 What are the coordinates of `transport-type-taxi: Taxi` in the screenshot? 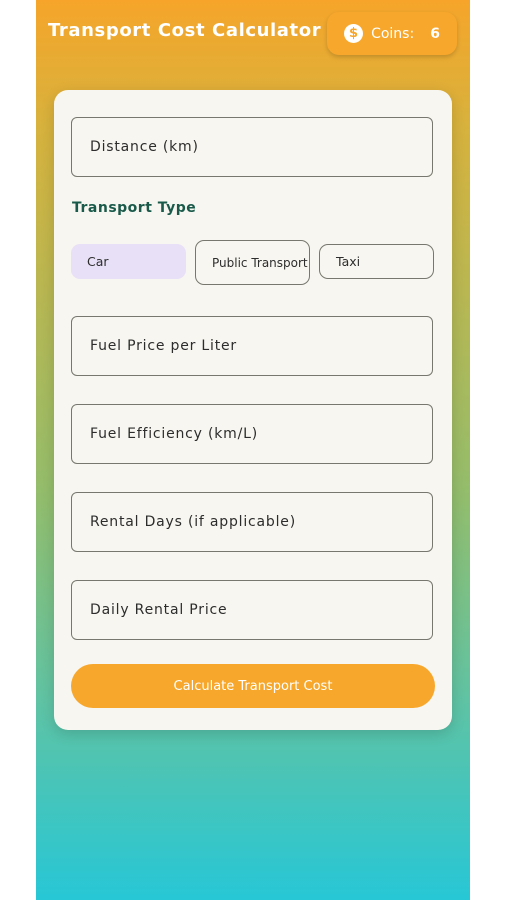 It's located at (376, 261).